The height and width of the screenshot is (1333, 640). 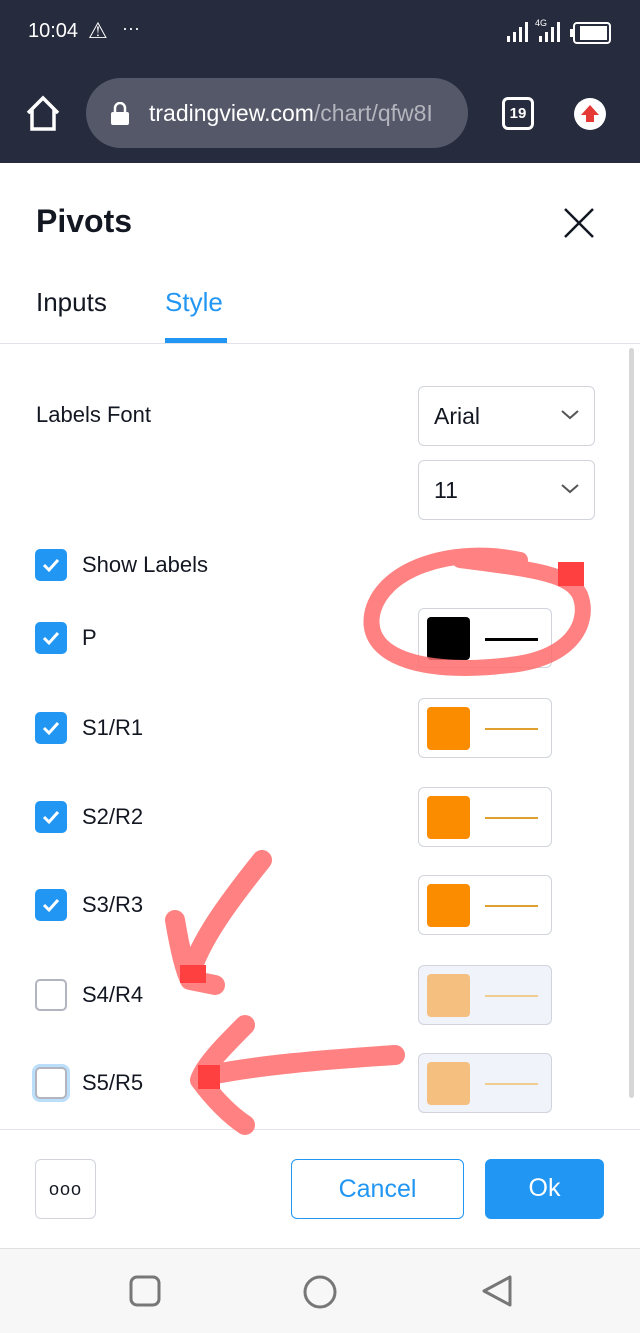 I want to click on checkbox-s3-r3, so click(x=51, y=905).